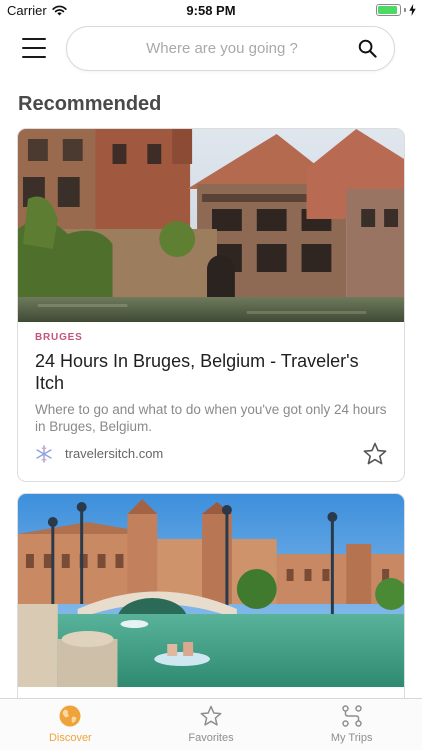 This screenshot has width=422, height=750. Describe the element at coordinates (222, 48) in the screenshot. I see `search-input` at that location.